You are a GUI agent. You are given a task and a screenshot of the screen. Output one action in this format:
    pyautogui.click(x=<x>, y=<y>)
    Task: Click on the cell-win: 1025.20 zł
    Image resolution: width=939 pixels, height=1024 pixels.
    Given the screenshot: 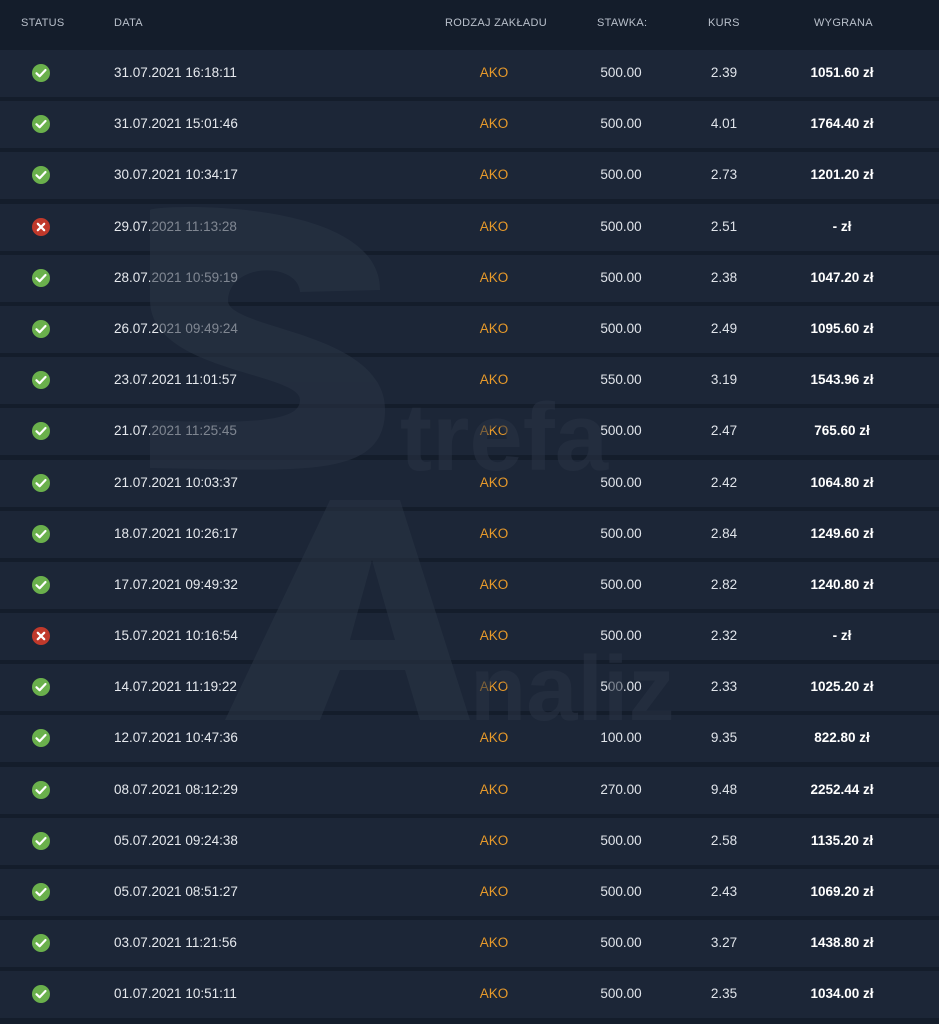 What is the action you would take?
    pyautogui.click(x=842, y=687)
    